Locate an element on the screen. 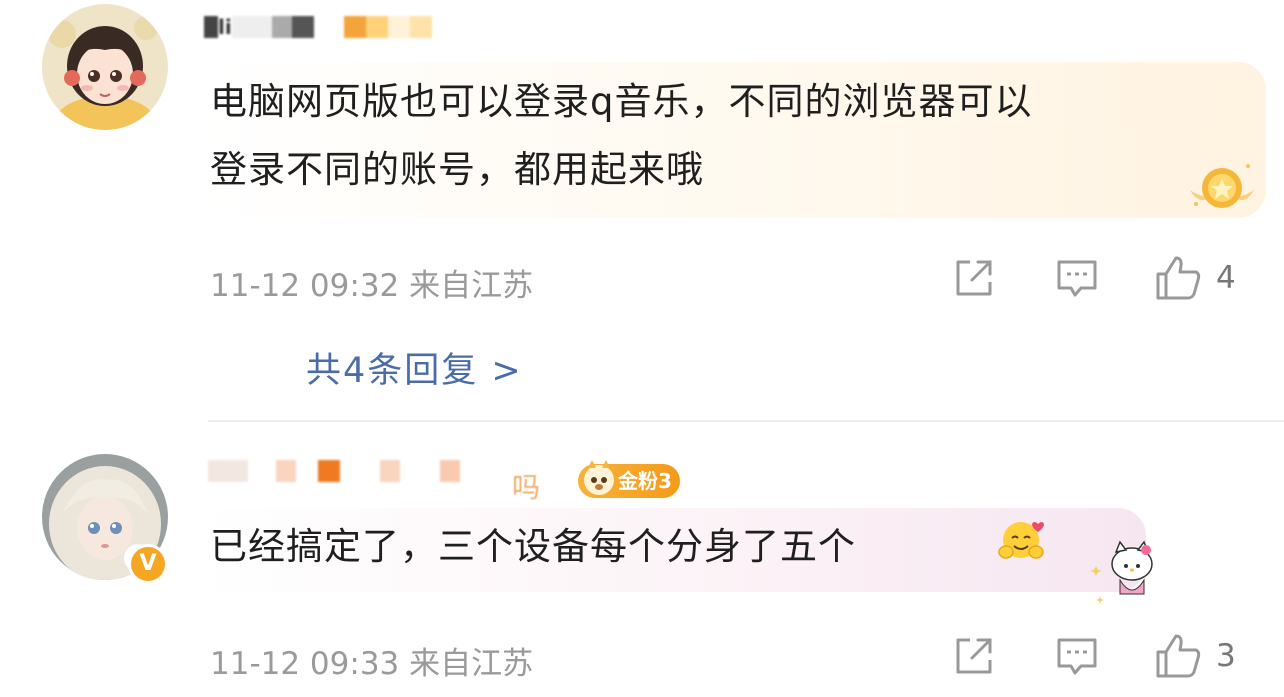 The width and height of the screenshot is (1284, 697). hugging-face-icon is located at coordinates (1021, 540).